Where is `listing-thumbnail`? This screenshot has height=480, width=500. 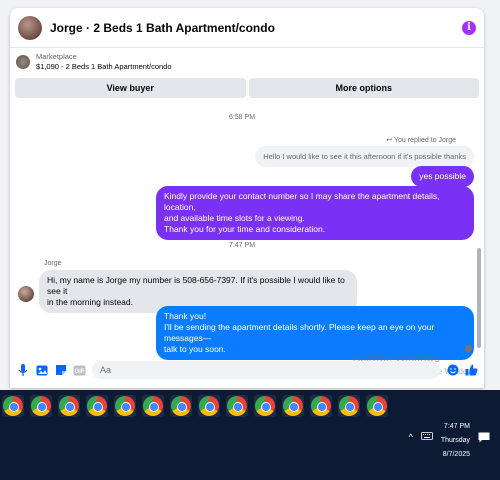
listing-thumbnail is located at coordinates (23, 62).